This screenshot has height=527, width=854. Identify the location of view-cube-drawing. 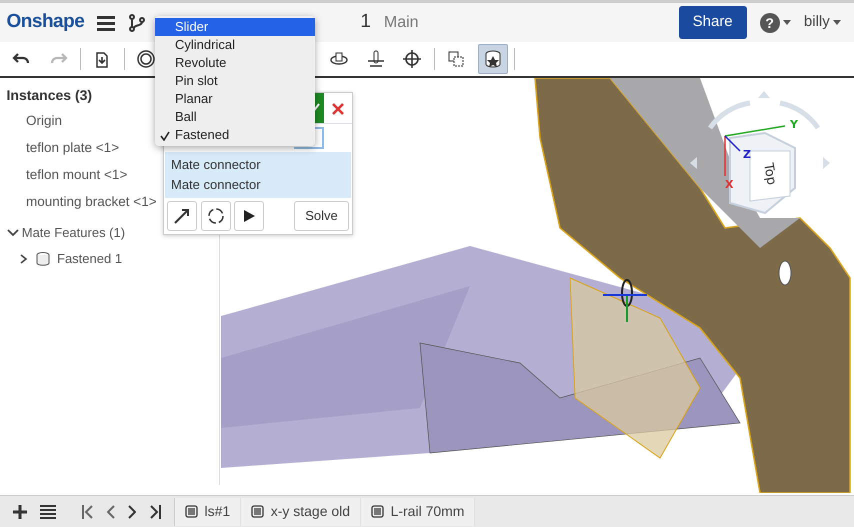
(760, 152).